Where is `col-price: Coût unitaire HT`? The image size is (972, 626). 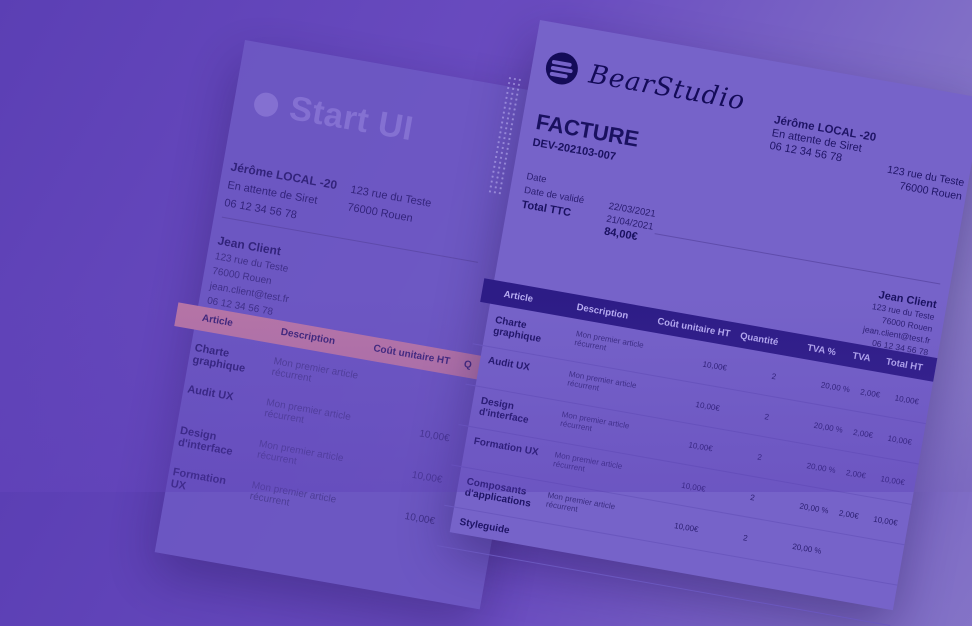
col-price: Coût unitaire HT is located at coordinates (411, 355).